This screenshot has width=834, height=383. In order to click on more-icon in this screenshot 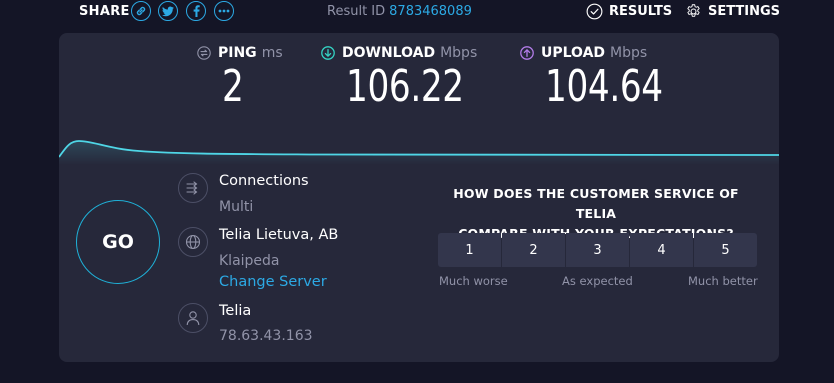, I will do `click(224, 11)`.